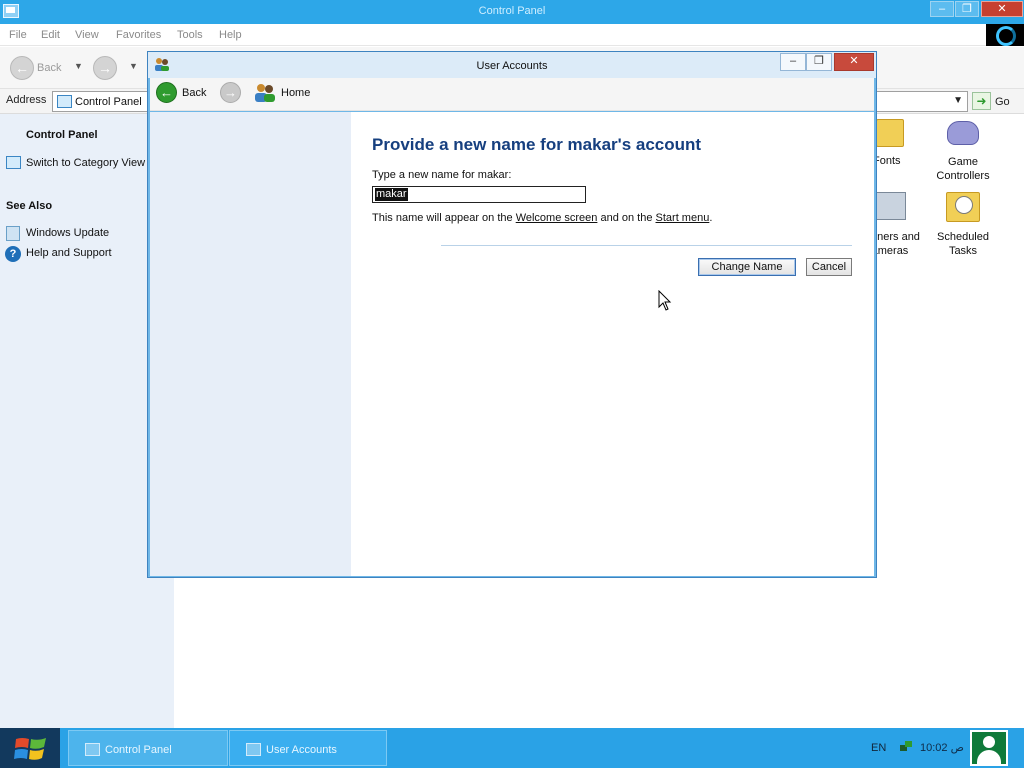 Image resolution: width=1024 pixels, height=768 pixels. I want to click on menu-edit: Edit, so click(50, 35).